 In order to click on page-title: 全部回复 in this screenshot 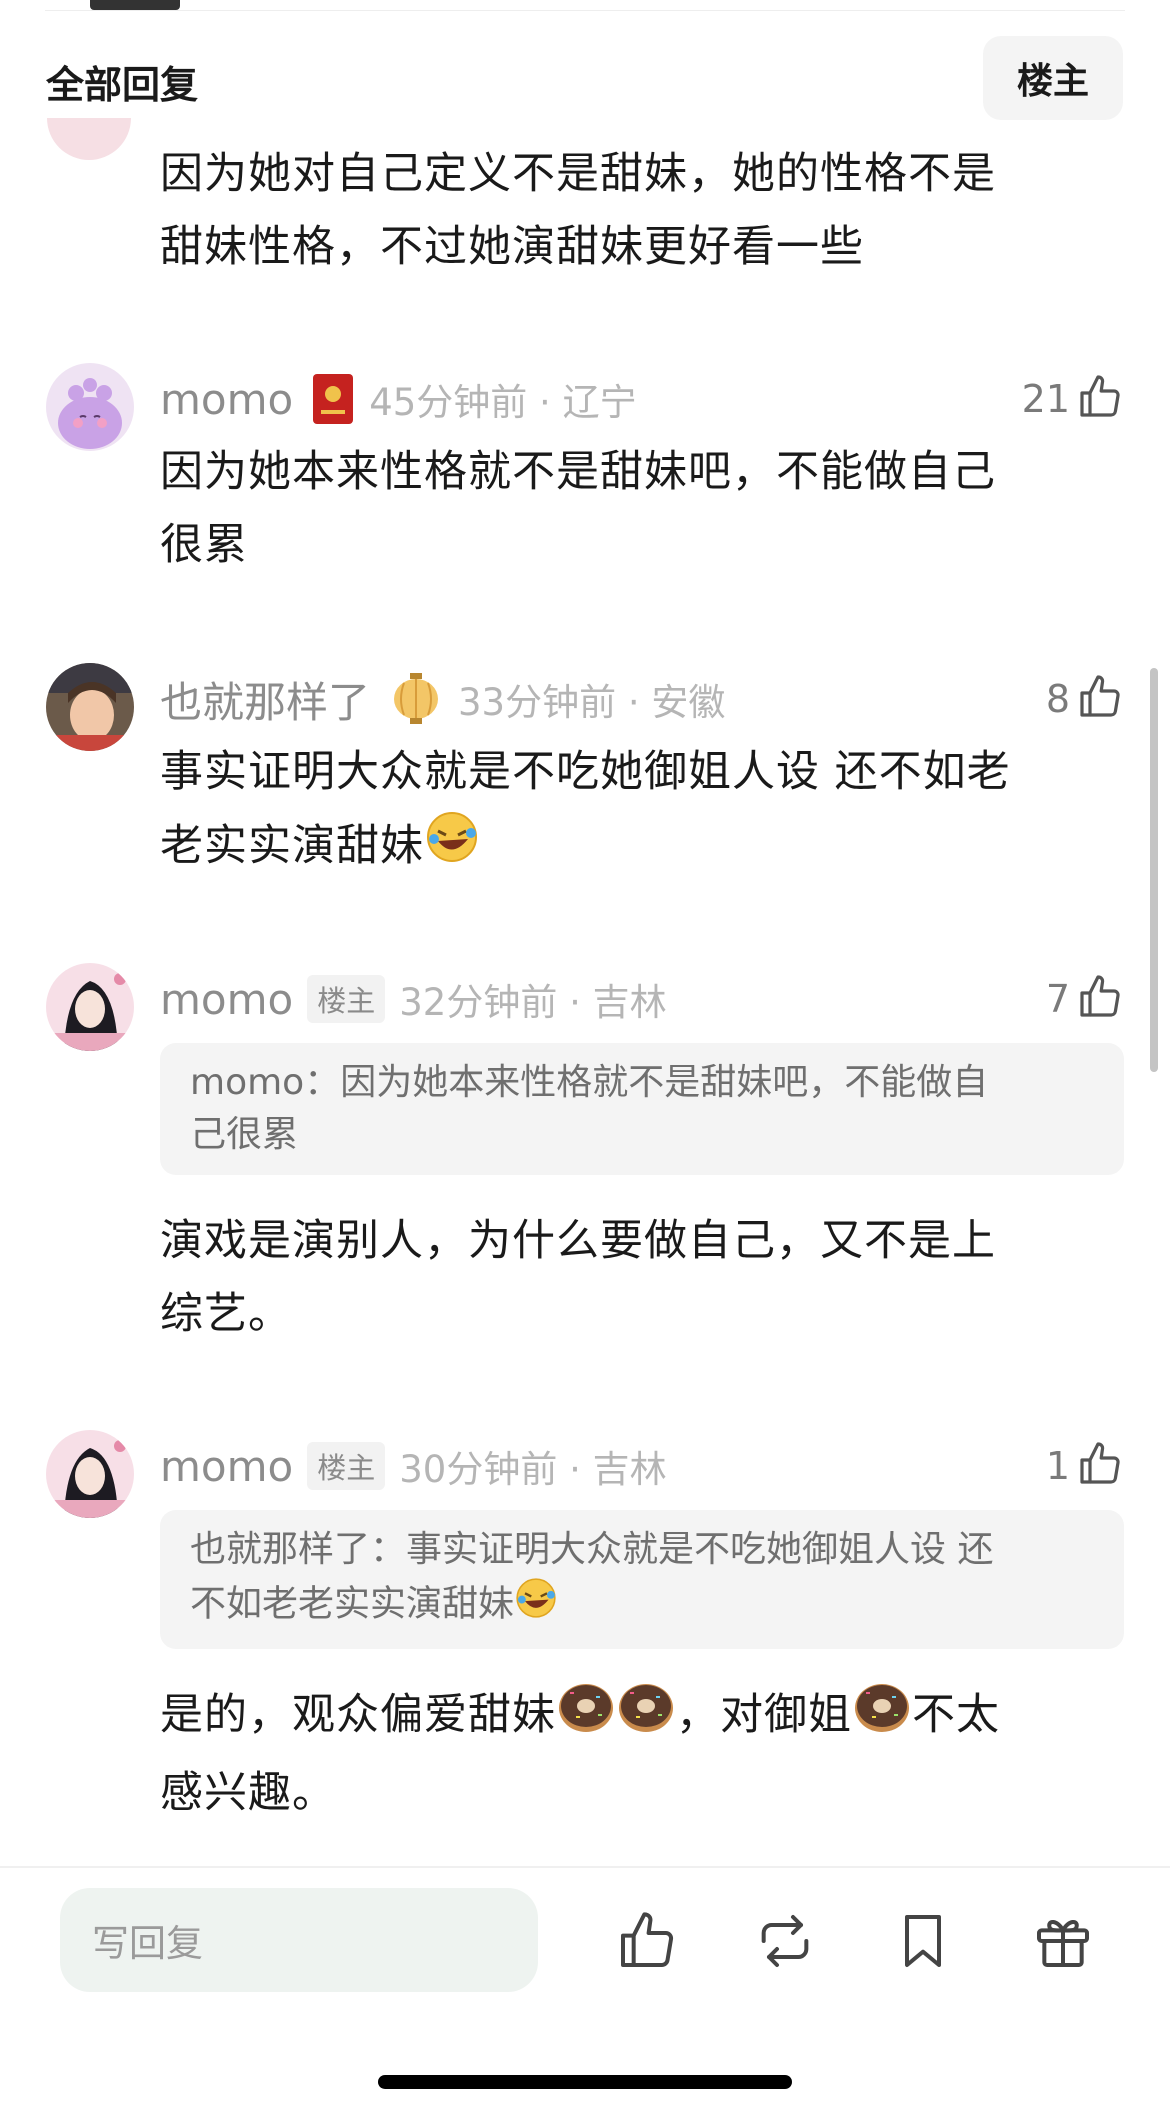, I will do `click(122, 85)`.